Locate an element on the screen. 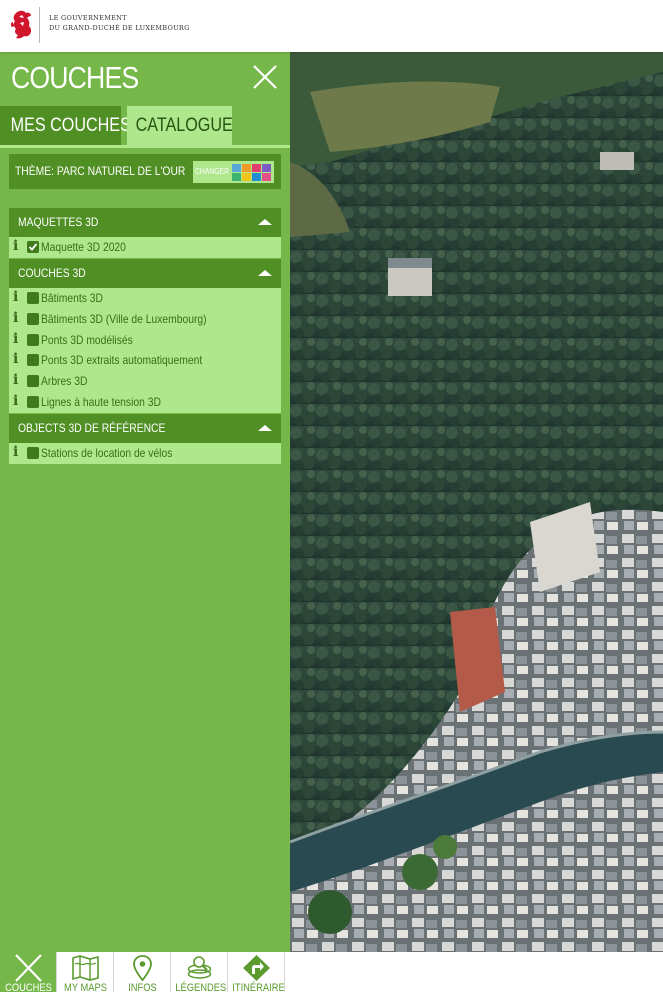 The width and height of the screenshot is (663, 992). section-body-maquettes-3d: i Maquette 3D 2020 is located at coordinates (145, 247).